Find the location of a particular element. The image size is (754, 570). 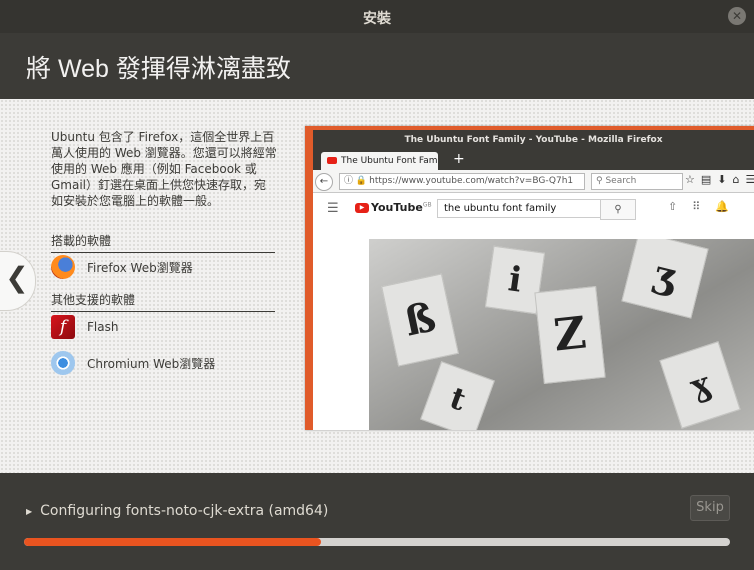

new-tab-icon: + is located at coordinates (459, 159).